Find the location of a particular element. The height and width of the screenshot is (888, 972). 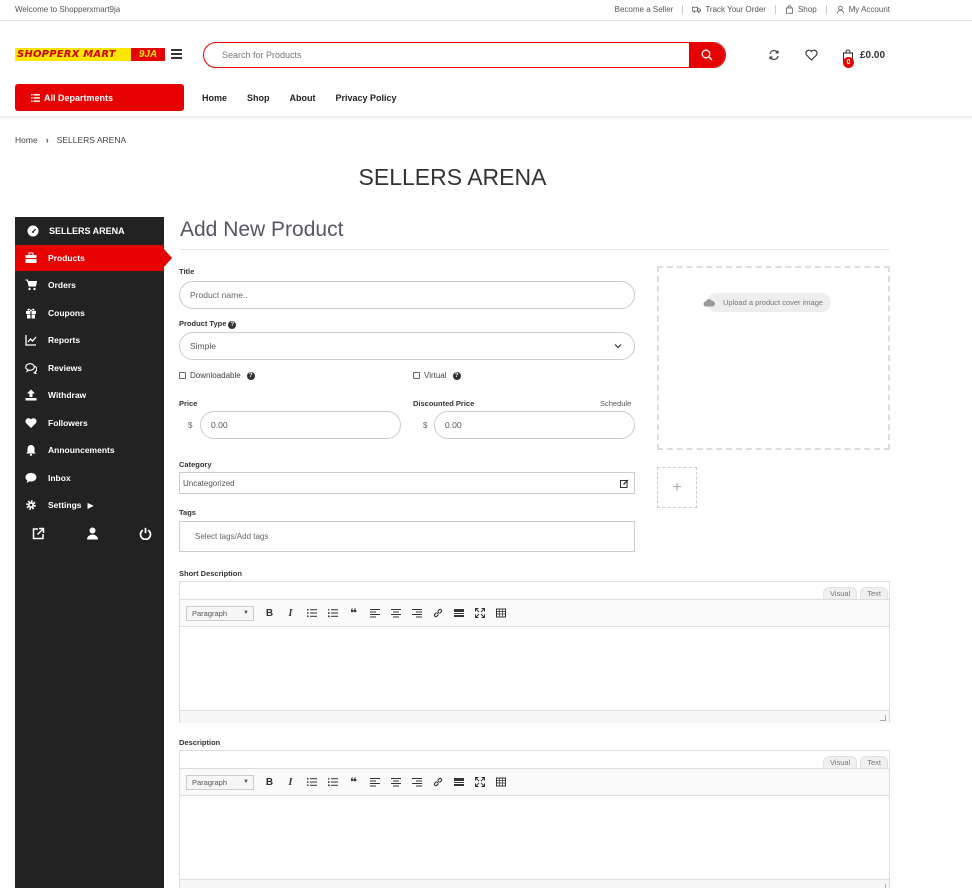

tags-input: Select tags/Add tags is located at coordinates (407, 536).